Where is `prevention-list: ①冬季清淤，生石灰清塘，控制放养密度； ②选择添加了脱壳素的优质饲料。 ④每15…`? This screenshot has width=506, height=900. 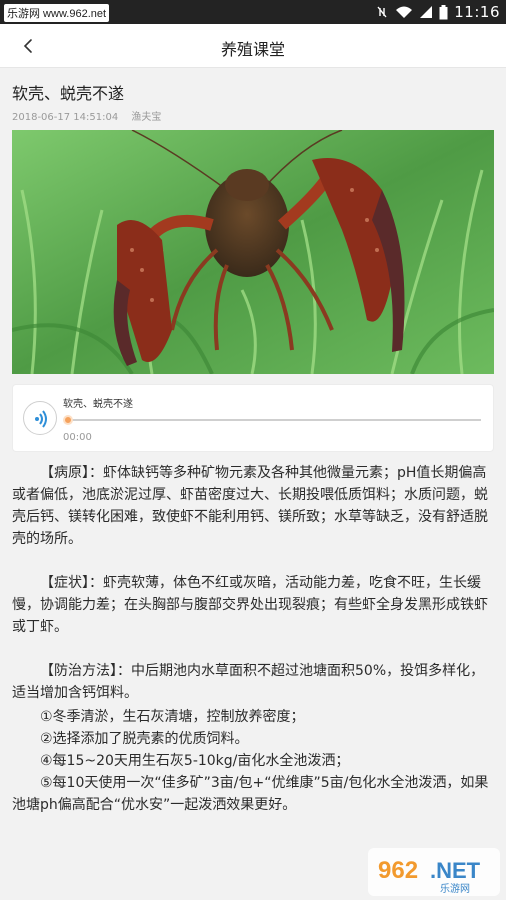
prevention-list: ①冬季清淤，生石灰清塘，控制放养密度； ②选择添加了脱壳素的优质饲料。 ④每15… is located at coordinates (253, 761).